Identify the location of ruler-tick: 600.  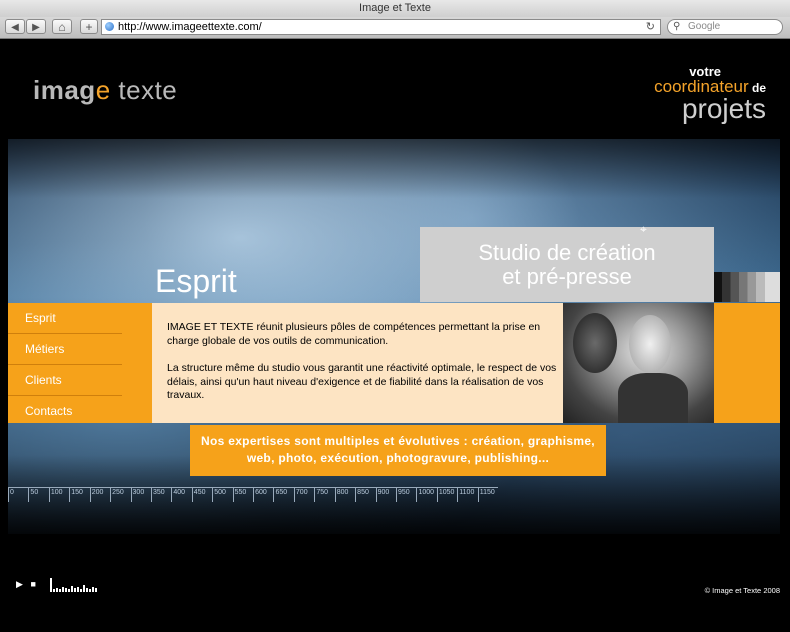
(263, 495).